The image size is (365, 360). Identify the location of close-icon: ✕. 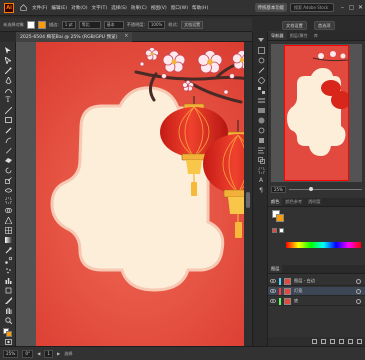
(360, 8).